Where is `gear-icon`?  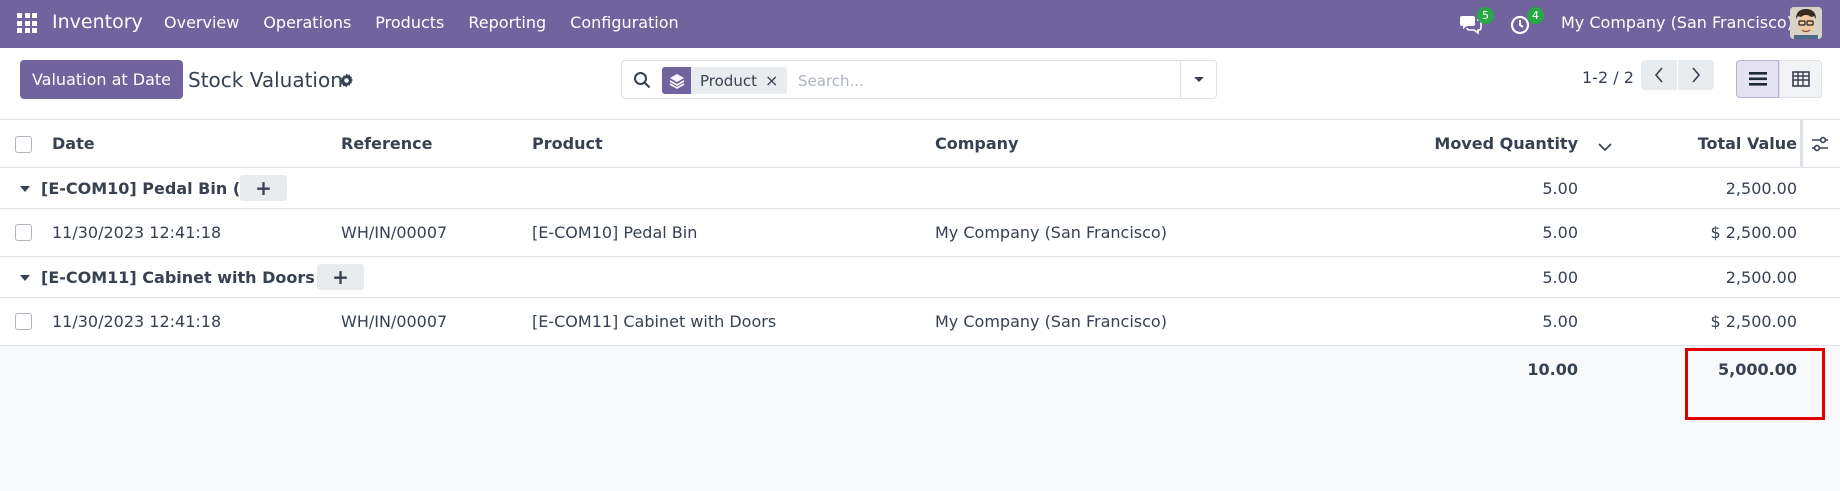 gear-icon is located at coordinates (346, 80).